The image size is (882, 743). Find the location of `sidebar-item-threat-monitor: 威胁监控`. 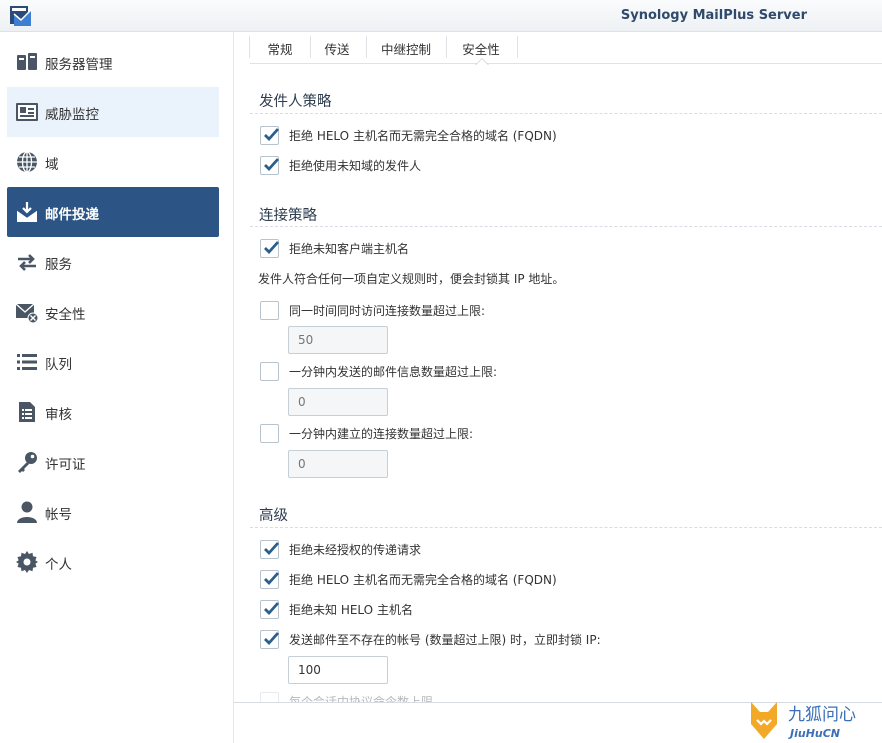

sidebar-item-threat-monitor: 威胁监控 is located at coordinates (113, 112).